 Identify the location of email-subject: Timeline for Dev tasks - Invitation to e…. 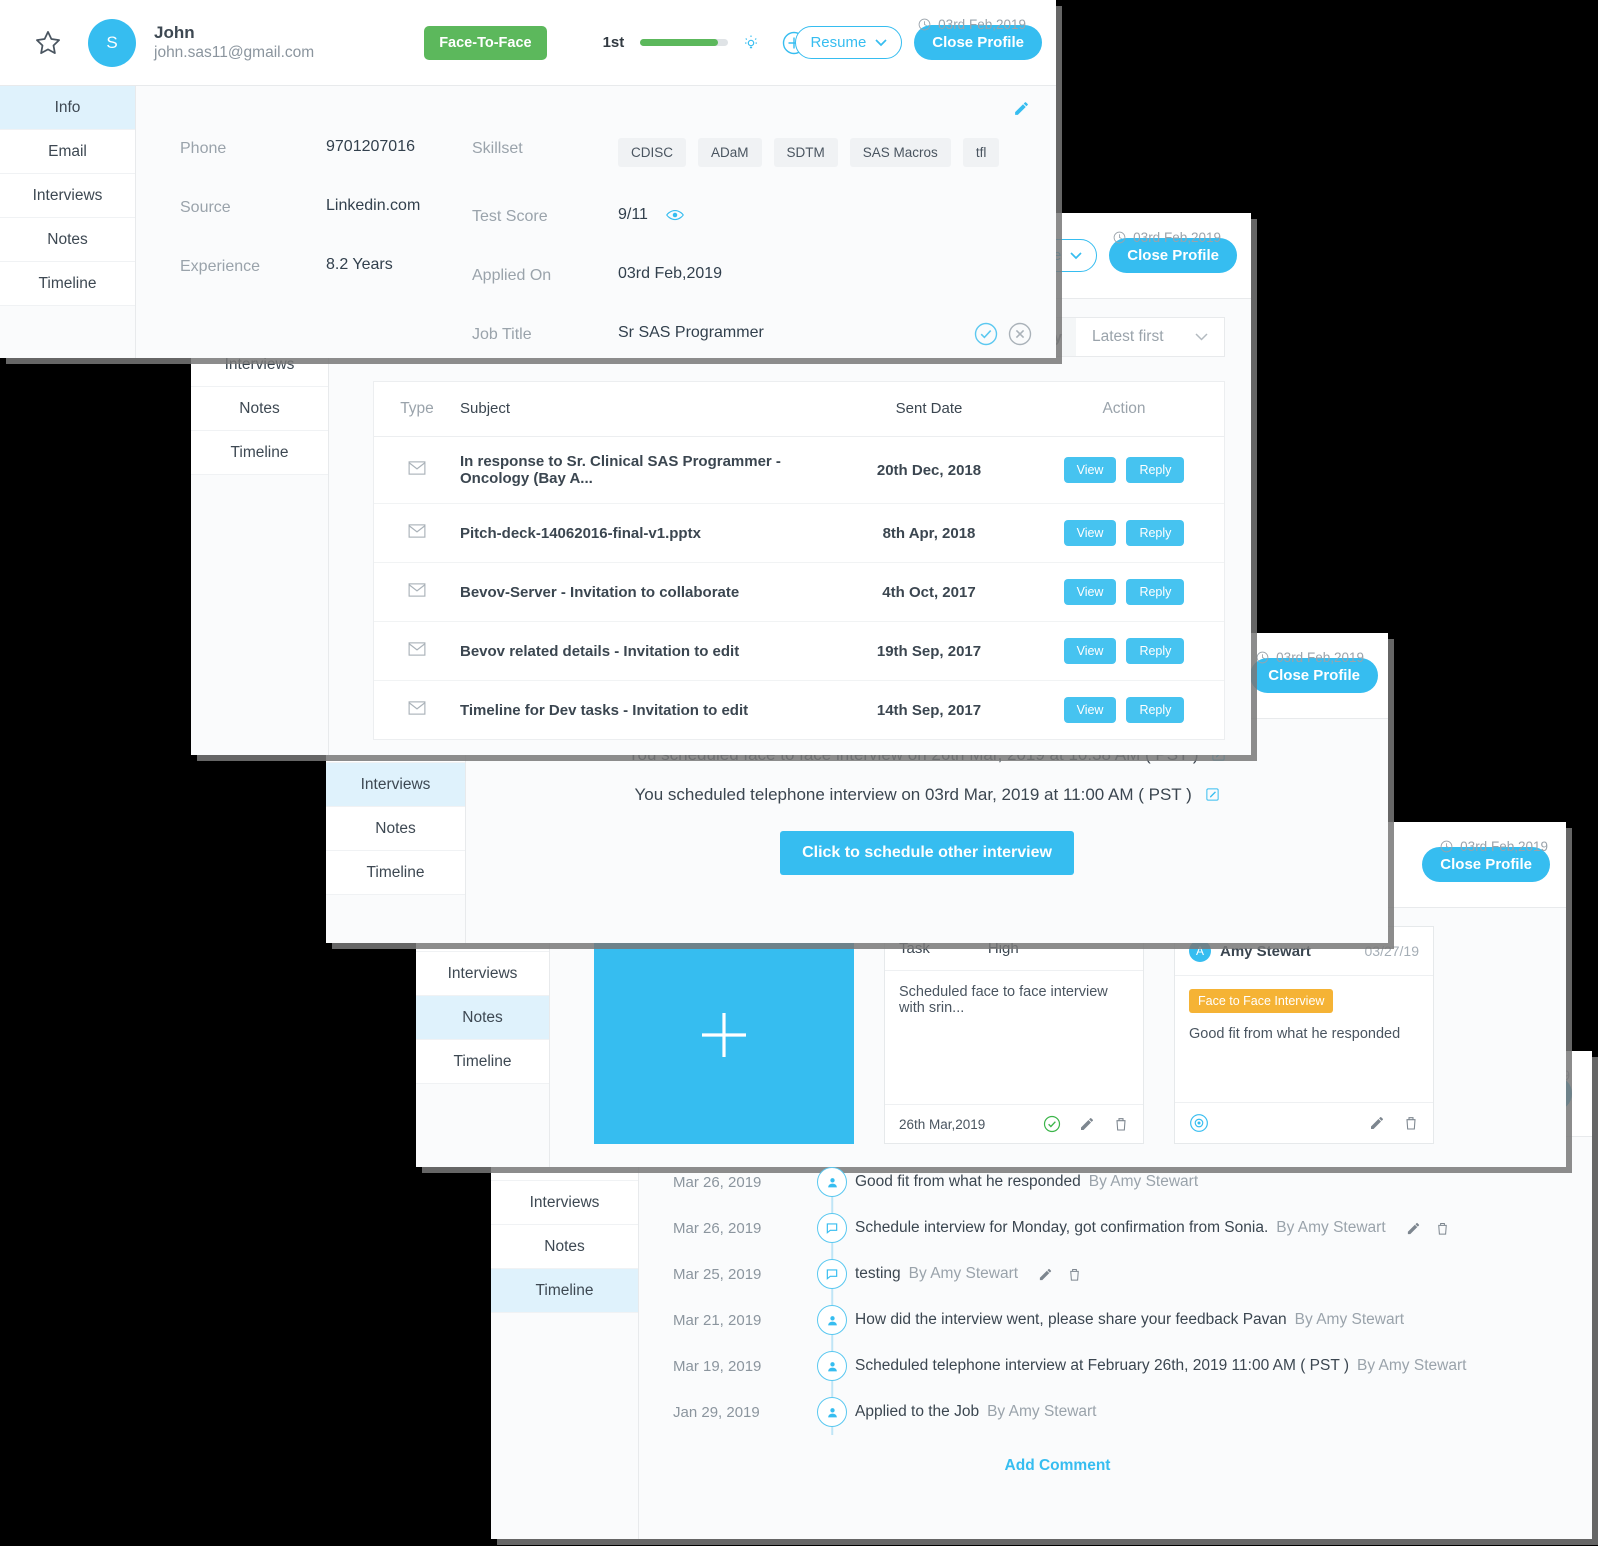
(647, 710).